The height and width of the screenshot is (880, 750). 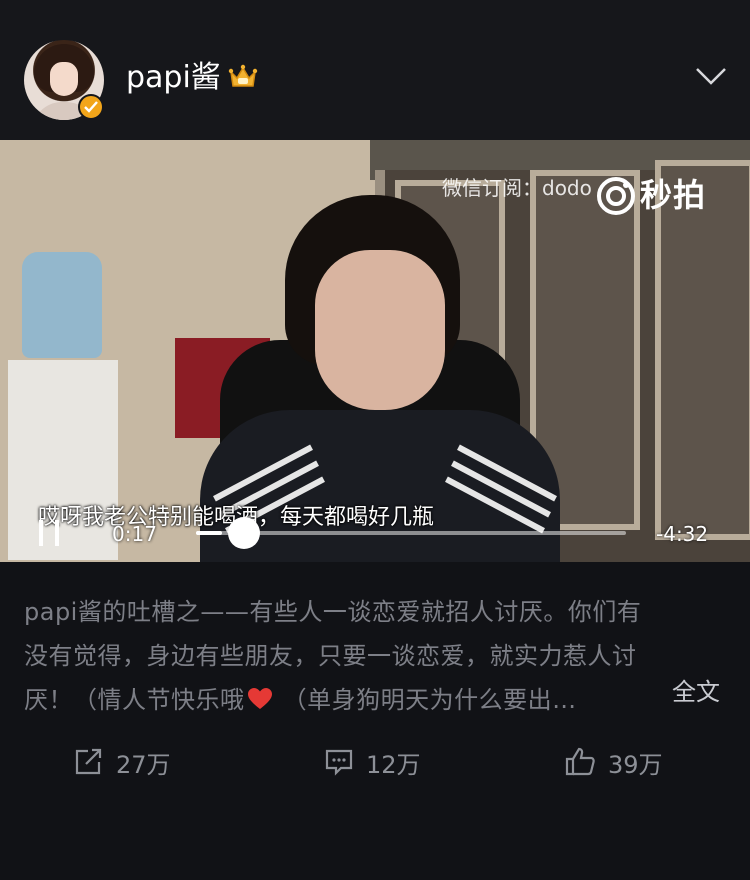 I want to click on username: papi酱, so click(x=173, y=78).